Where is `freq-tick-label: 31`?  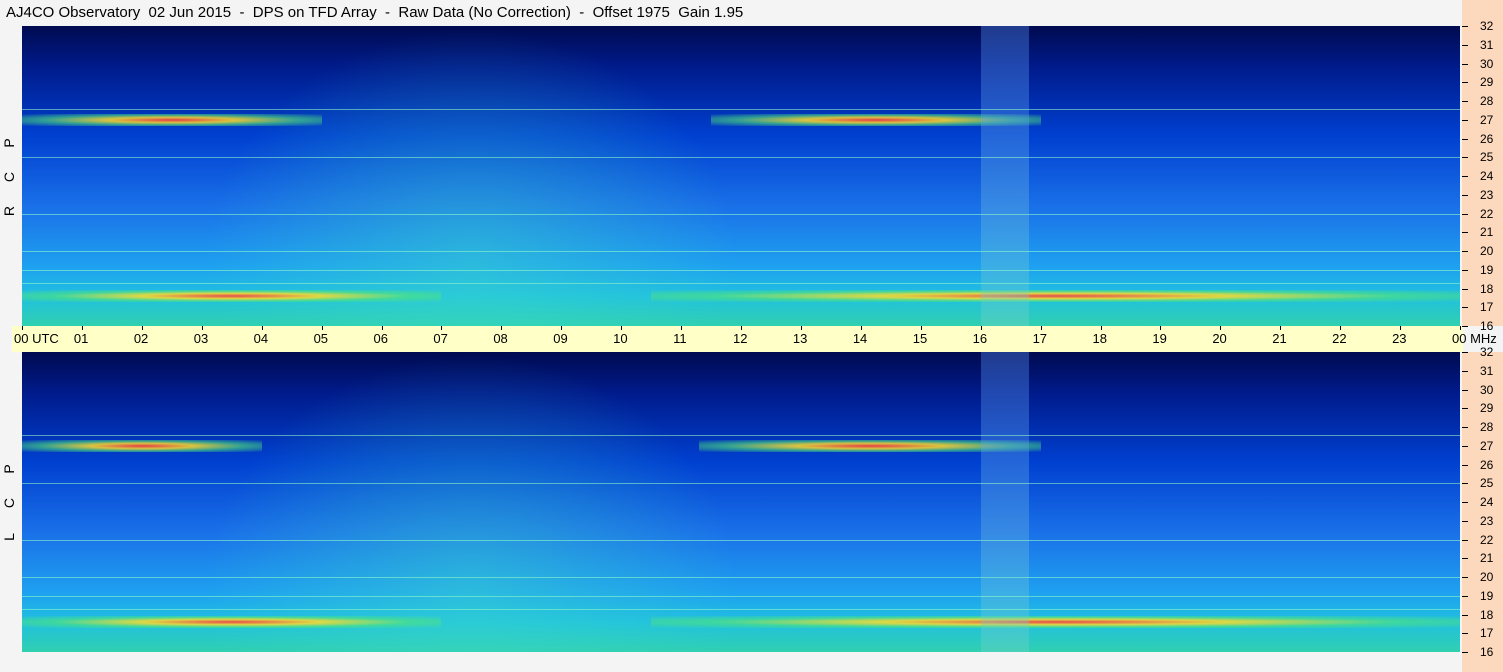 freq-tick-label: 31 is located at coordinates (1487, 44).